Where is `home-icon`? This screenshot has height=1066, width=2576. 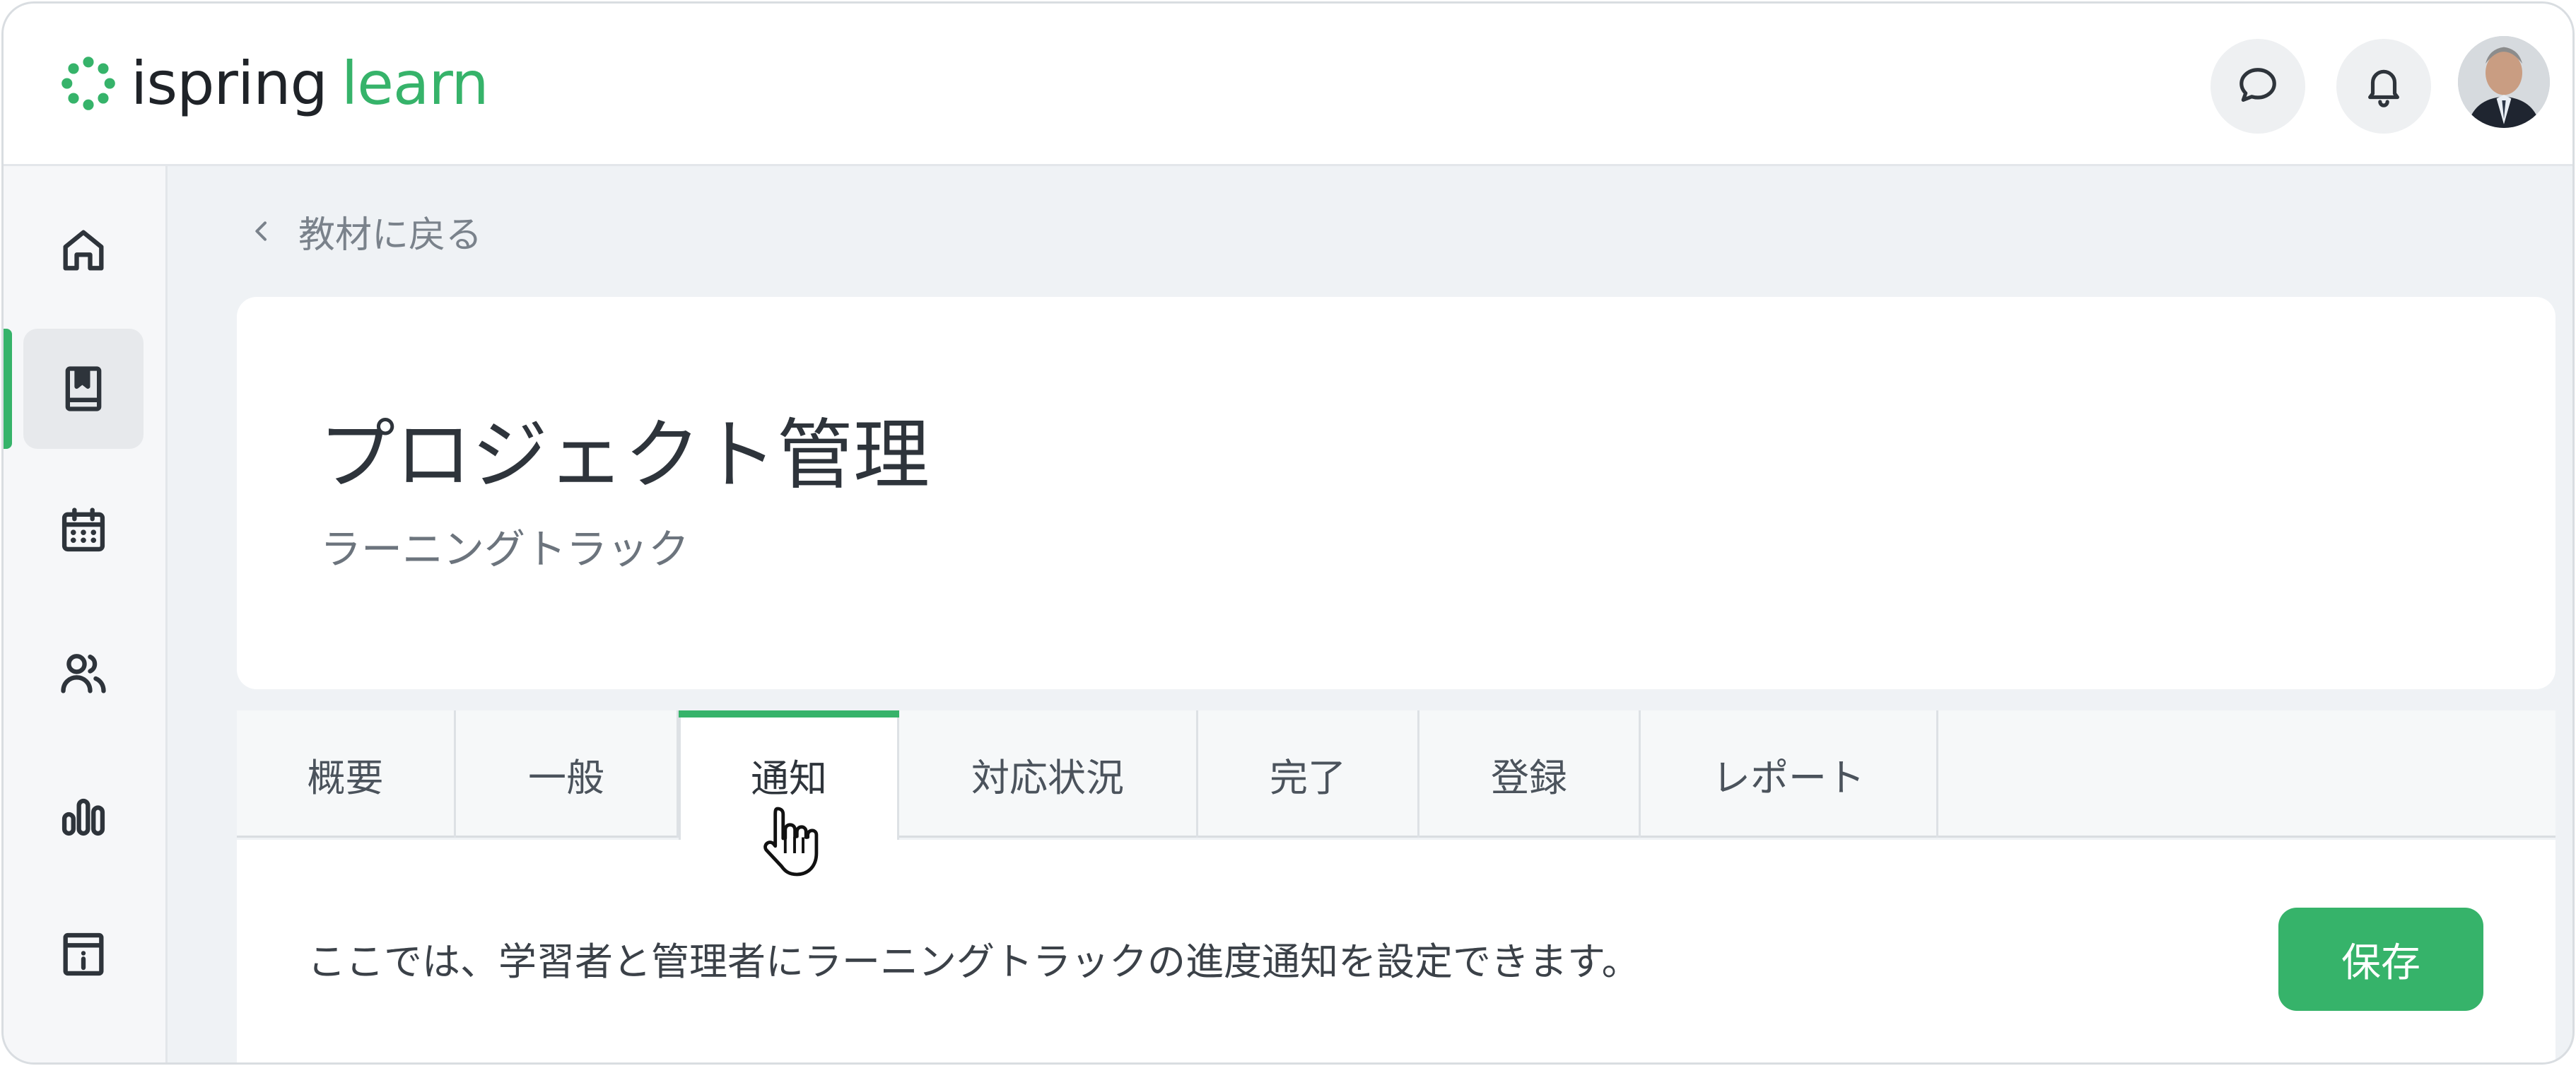
home-icon is located at coordinates (83, 250).